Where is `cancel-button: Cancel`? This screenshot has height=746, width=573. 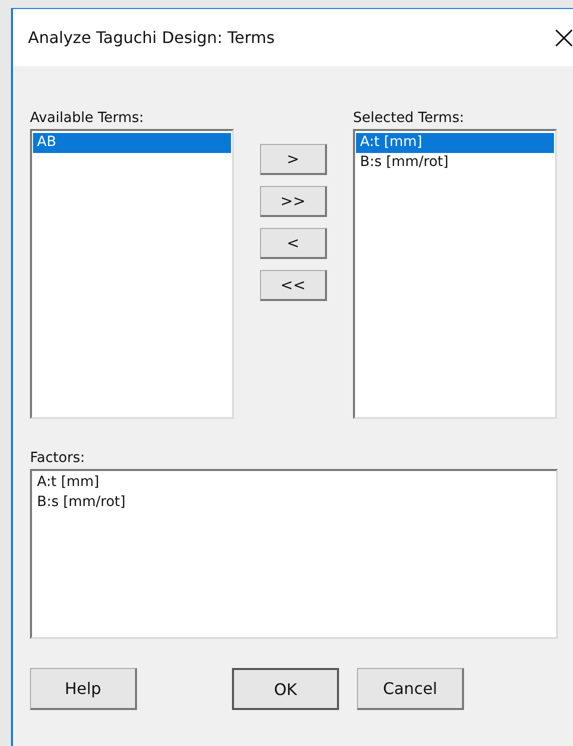
cancel-button: Cancel is located at coordinates (410, 689).